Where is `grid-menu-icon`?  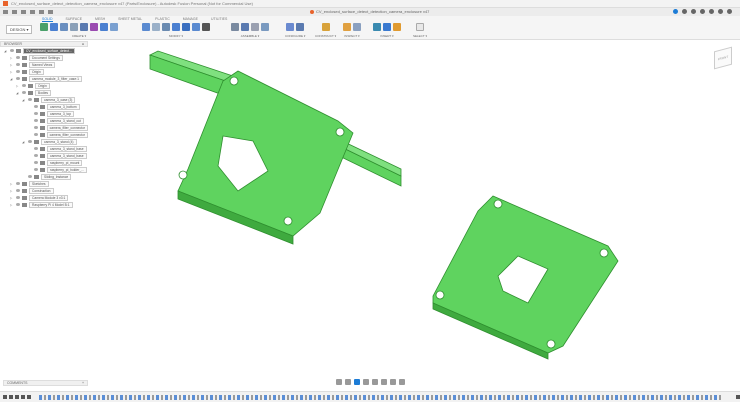 grid-menu-icon is located at coordinates (5, 12).